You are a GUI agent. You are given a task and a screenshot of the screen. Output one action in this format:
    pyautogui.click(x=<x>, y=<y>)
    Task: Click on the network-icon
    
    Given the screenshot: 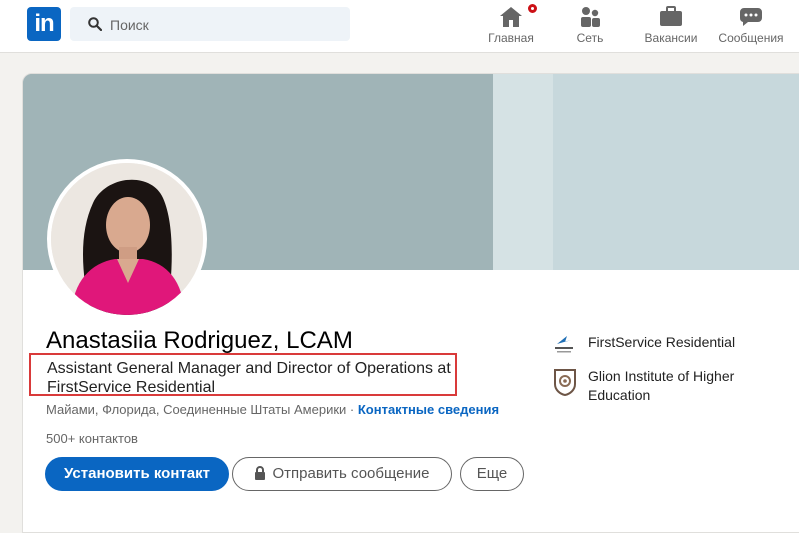 What is the action you would take?
    pyautogui.click(x=590, y=17)
    